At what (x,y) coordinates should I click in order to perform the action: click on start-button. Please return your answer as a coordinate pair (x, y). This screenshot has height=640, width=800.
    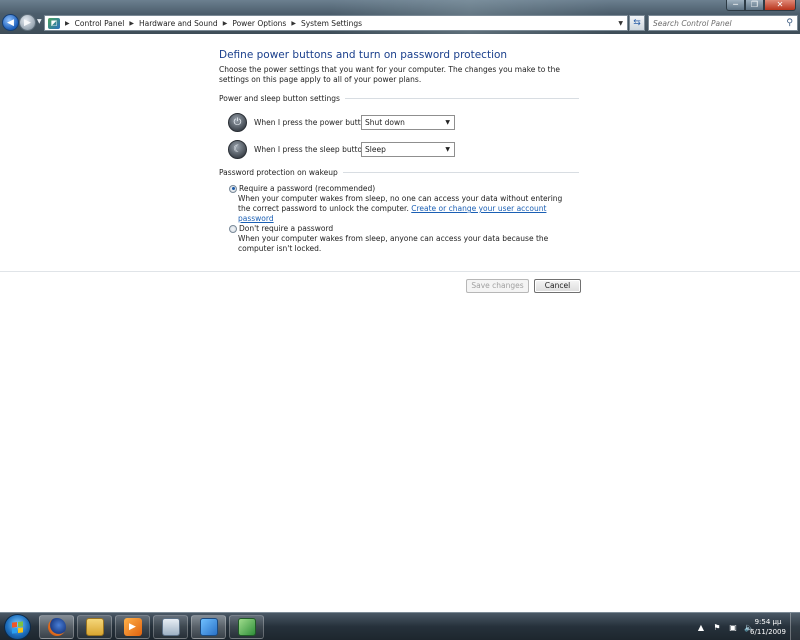
    Looking at the image, I should click on (17, 627).